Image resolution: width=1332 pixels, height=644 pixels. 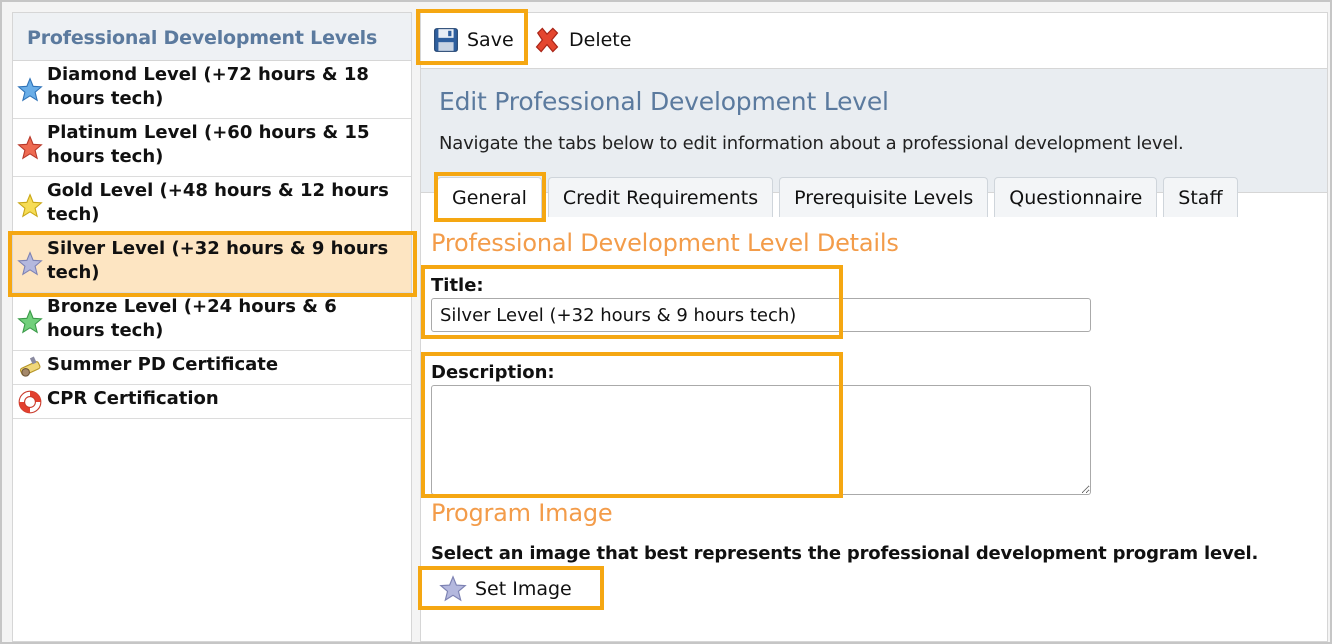 I want to click on sidebar-item-label: Silver Level (+32 hours & 9 hours, so click(x=218, y=248).